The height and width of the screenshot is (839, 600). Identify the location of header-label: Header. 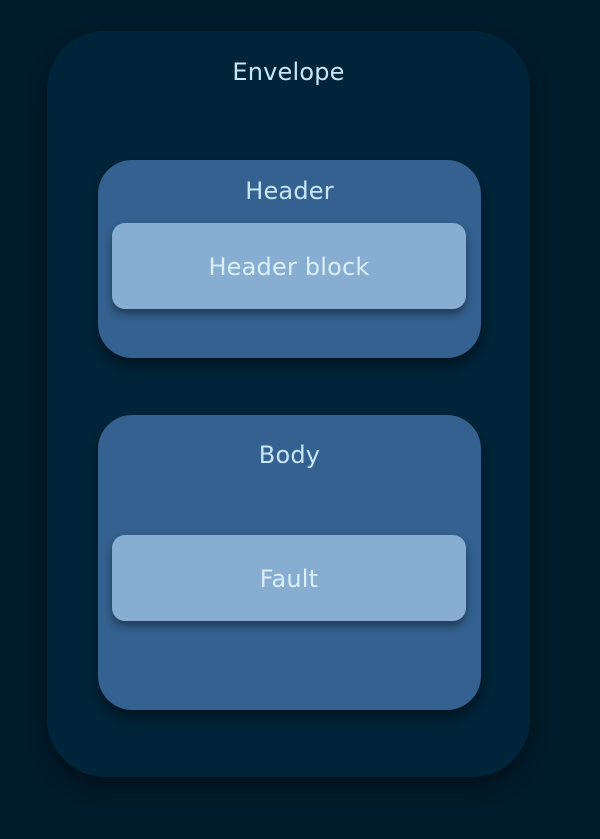
(289, 191).